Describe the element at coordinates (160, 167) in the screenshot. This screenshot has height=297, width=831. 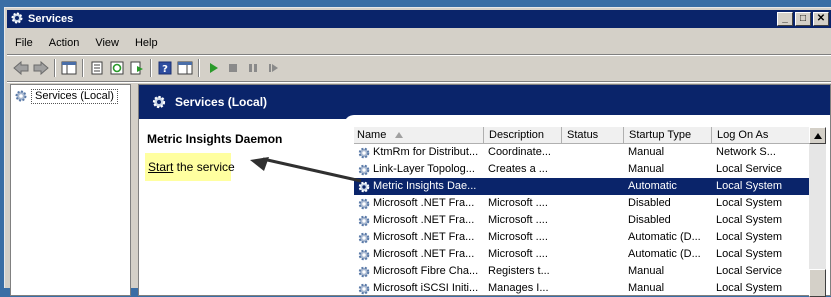
I see `start-service-link: Start` at that location.